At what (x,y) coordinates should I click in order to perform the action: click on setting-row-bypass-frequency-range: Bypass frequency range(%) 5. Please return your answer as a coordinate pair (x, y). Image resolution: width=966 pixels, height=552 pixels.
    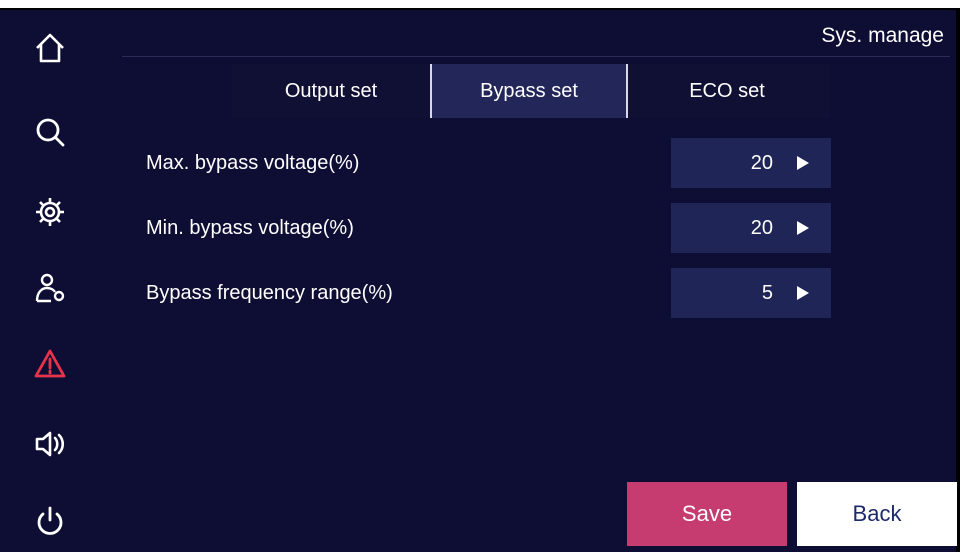
    Looking at the image, I should click on (491, 293).